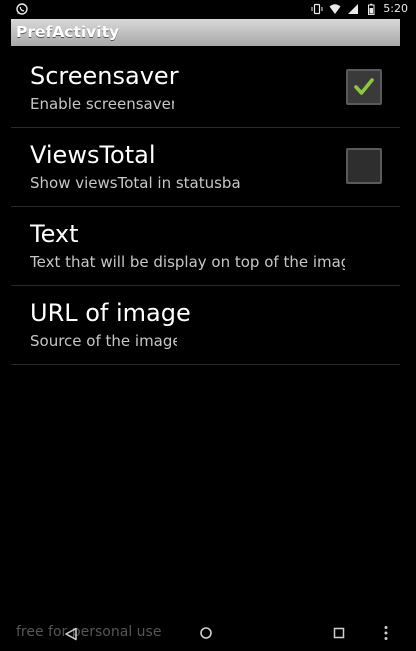 This screenshot has width=416, height=651. I want to click on status-bar: 5:20, so click(208, 9).